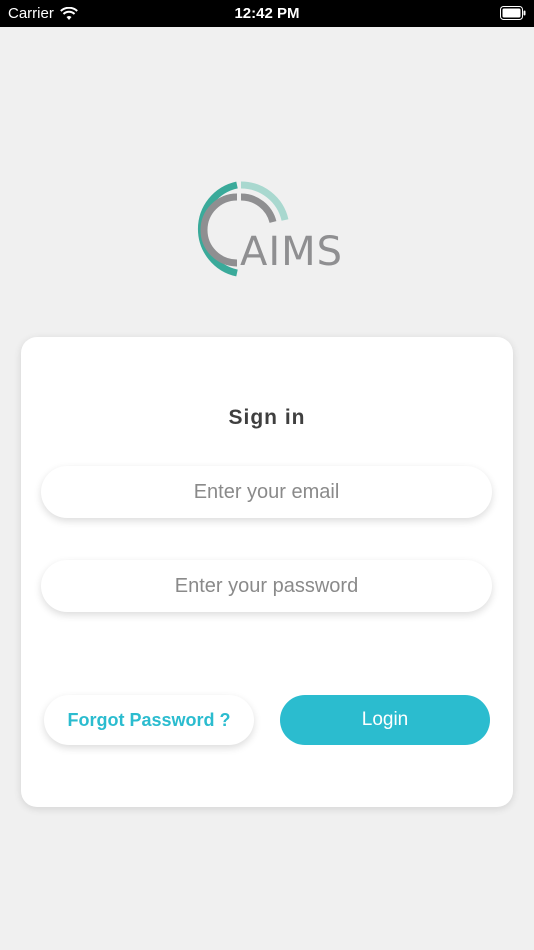 This screenshot has height=950, width=534. I want to click on forgot-password-label: Forgot Password ?, so click(149, 719).